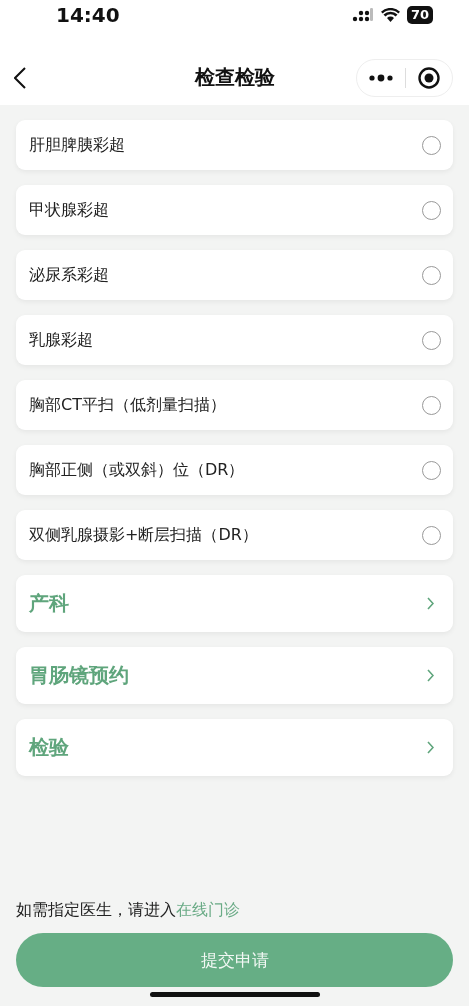 The width and height of the screenshot is (469, 1006). Describe the element at coordinates (143, 535) in the screenshot. I see `exam-option-label: 双侧乳腺摄影+断层扫描（DR）` at that location.